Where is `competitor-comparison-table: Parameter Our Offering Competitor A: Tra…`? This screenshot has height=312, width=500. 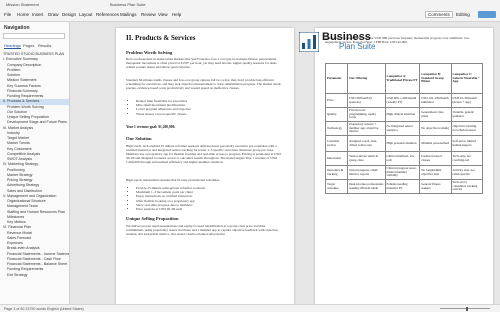 competitor-comparison-table: Parameter Our Offering Competitor A: Tra… is located at coordinates (403, 128).